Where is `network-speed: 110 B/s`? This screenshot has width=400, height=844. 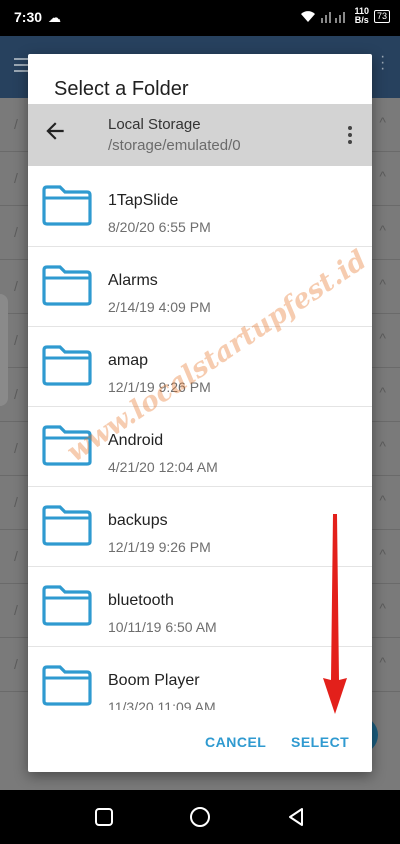
network-speed: 110 B/s is located at coordinates (361, 16).